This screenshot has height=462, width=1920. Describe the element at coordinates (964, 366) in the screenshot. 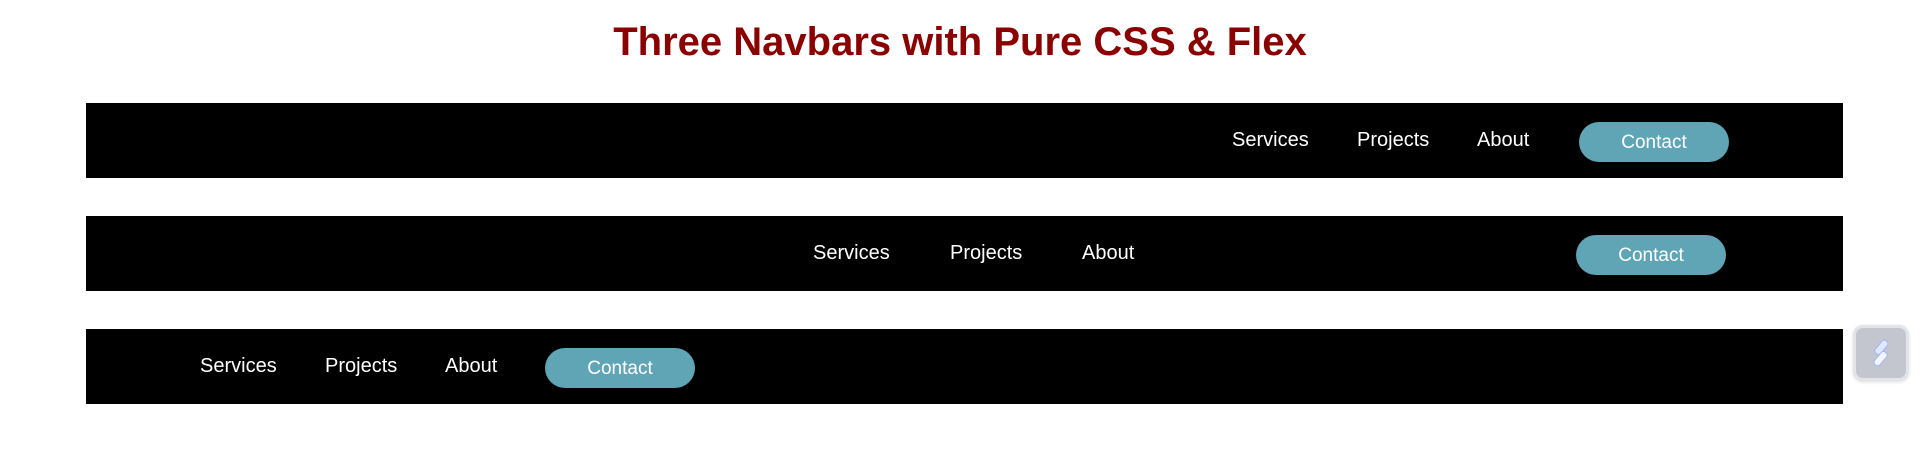

I see `navbar-left-aligned: Services Projects About Contact` at that location.